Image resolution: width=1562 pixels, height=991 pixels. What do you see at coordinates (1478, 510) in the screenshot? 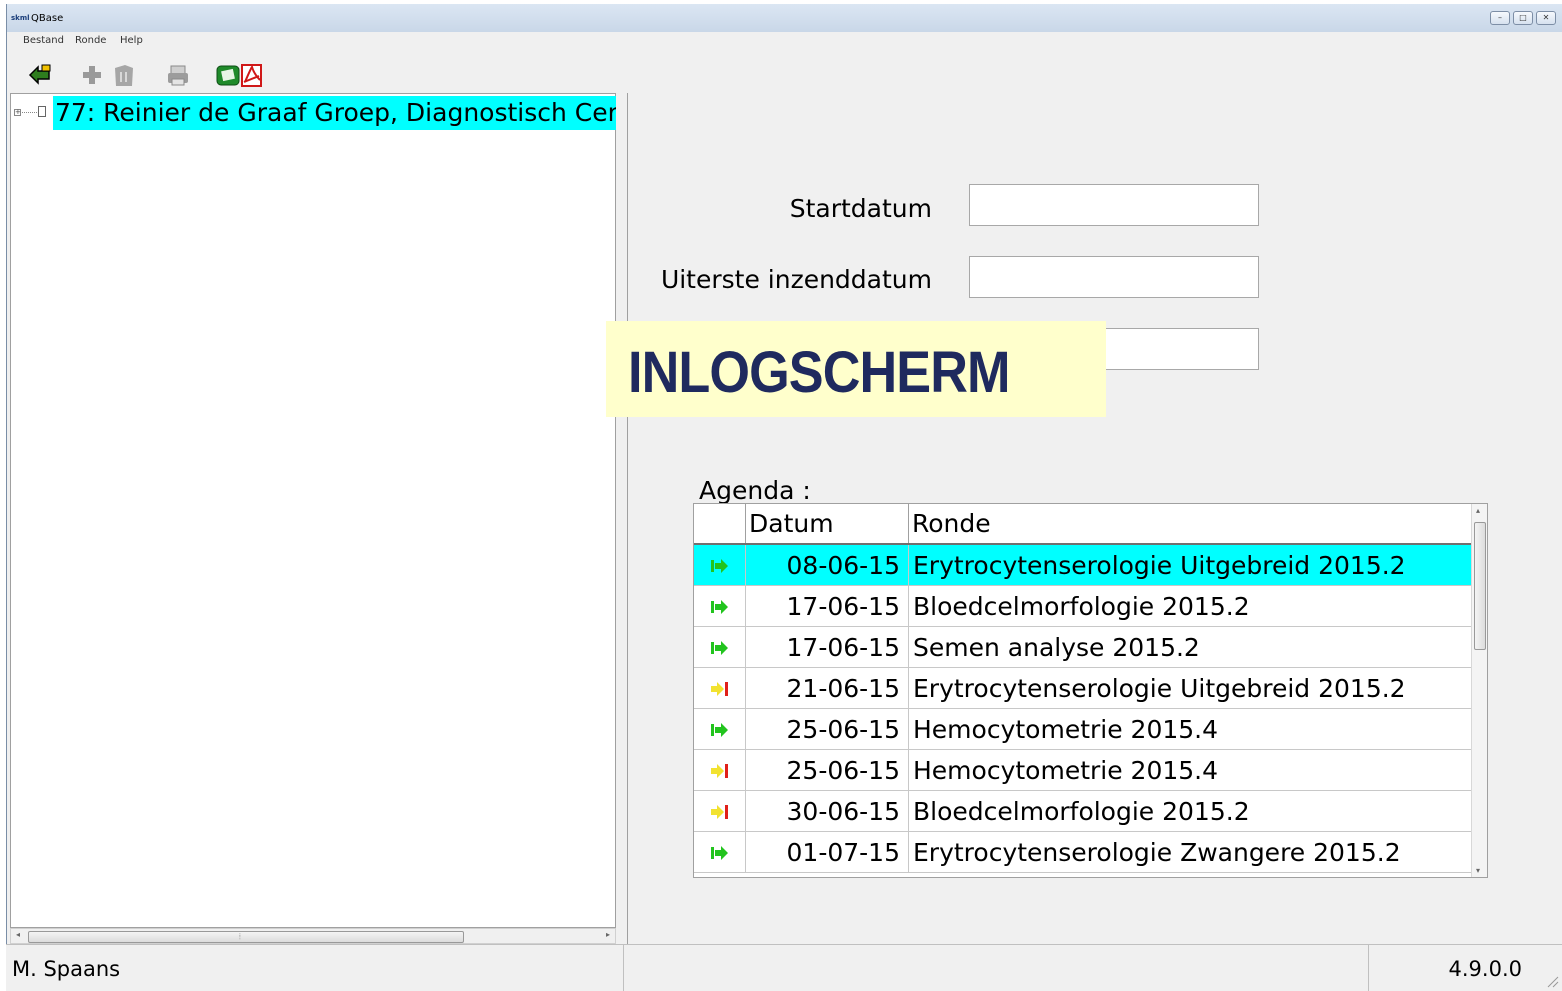
I see `scroll-up-icon: ▴` at bounding box center [1478, 510].